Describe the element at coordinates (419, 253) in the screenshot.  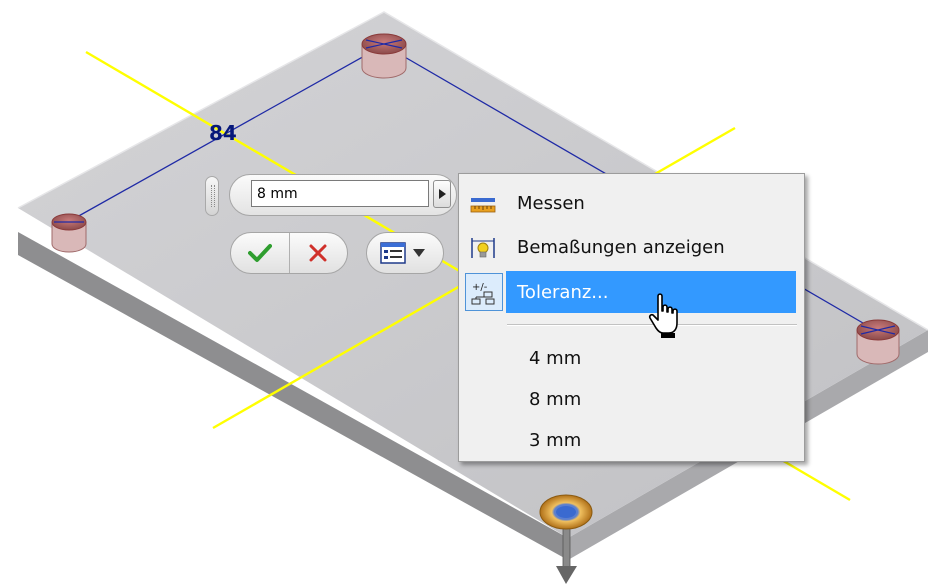
I see `chevron-down-icon` at that location.